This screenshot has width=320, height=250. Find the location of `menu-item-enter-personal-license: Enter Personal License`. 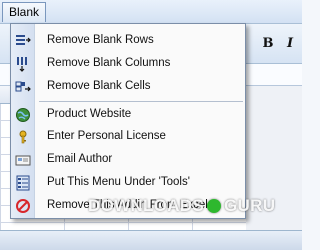

menu-item-enter-personal-license: Enter Personal License is located at coordinates (128, 137).